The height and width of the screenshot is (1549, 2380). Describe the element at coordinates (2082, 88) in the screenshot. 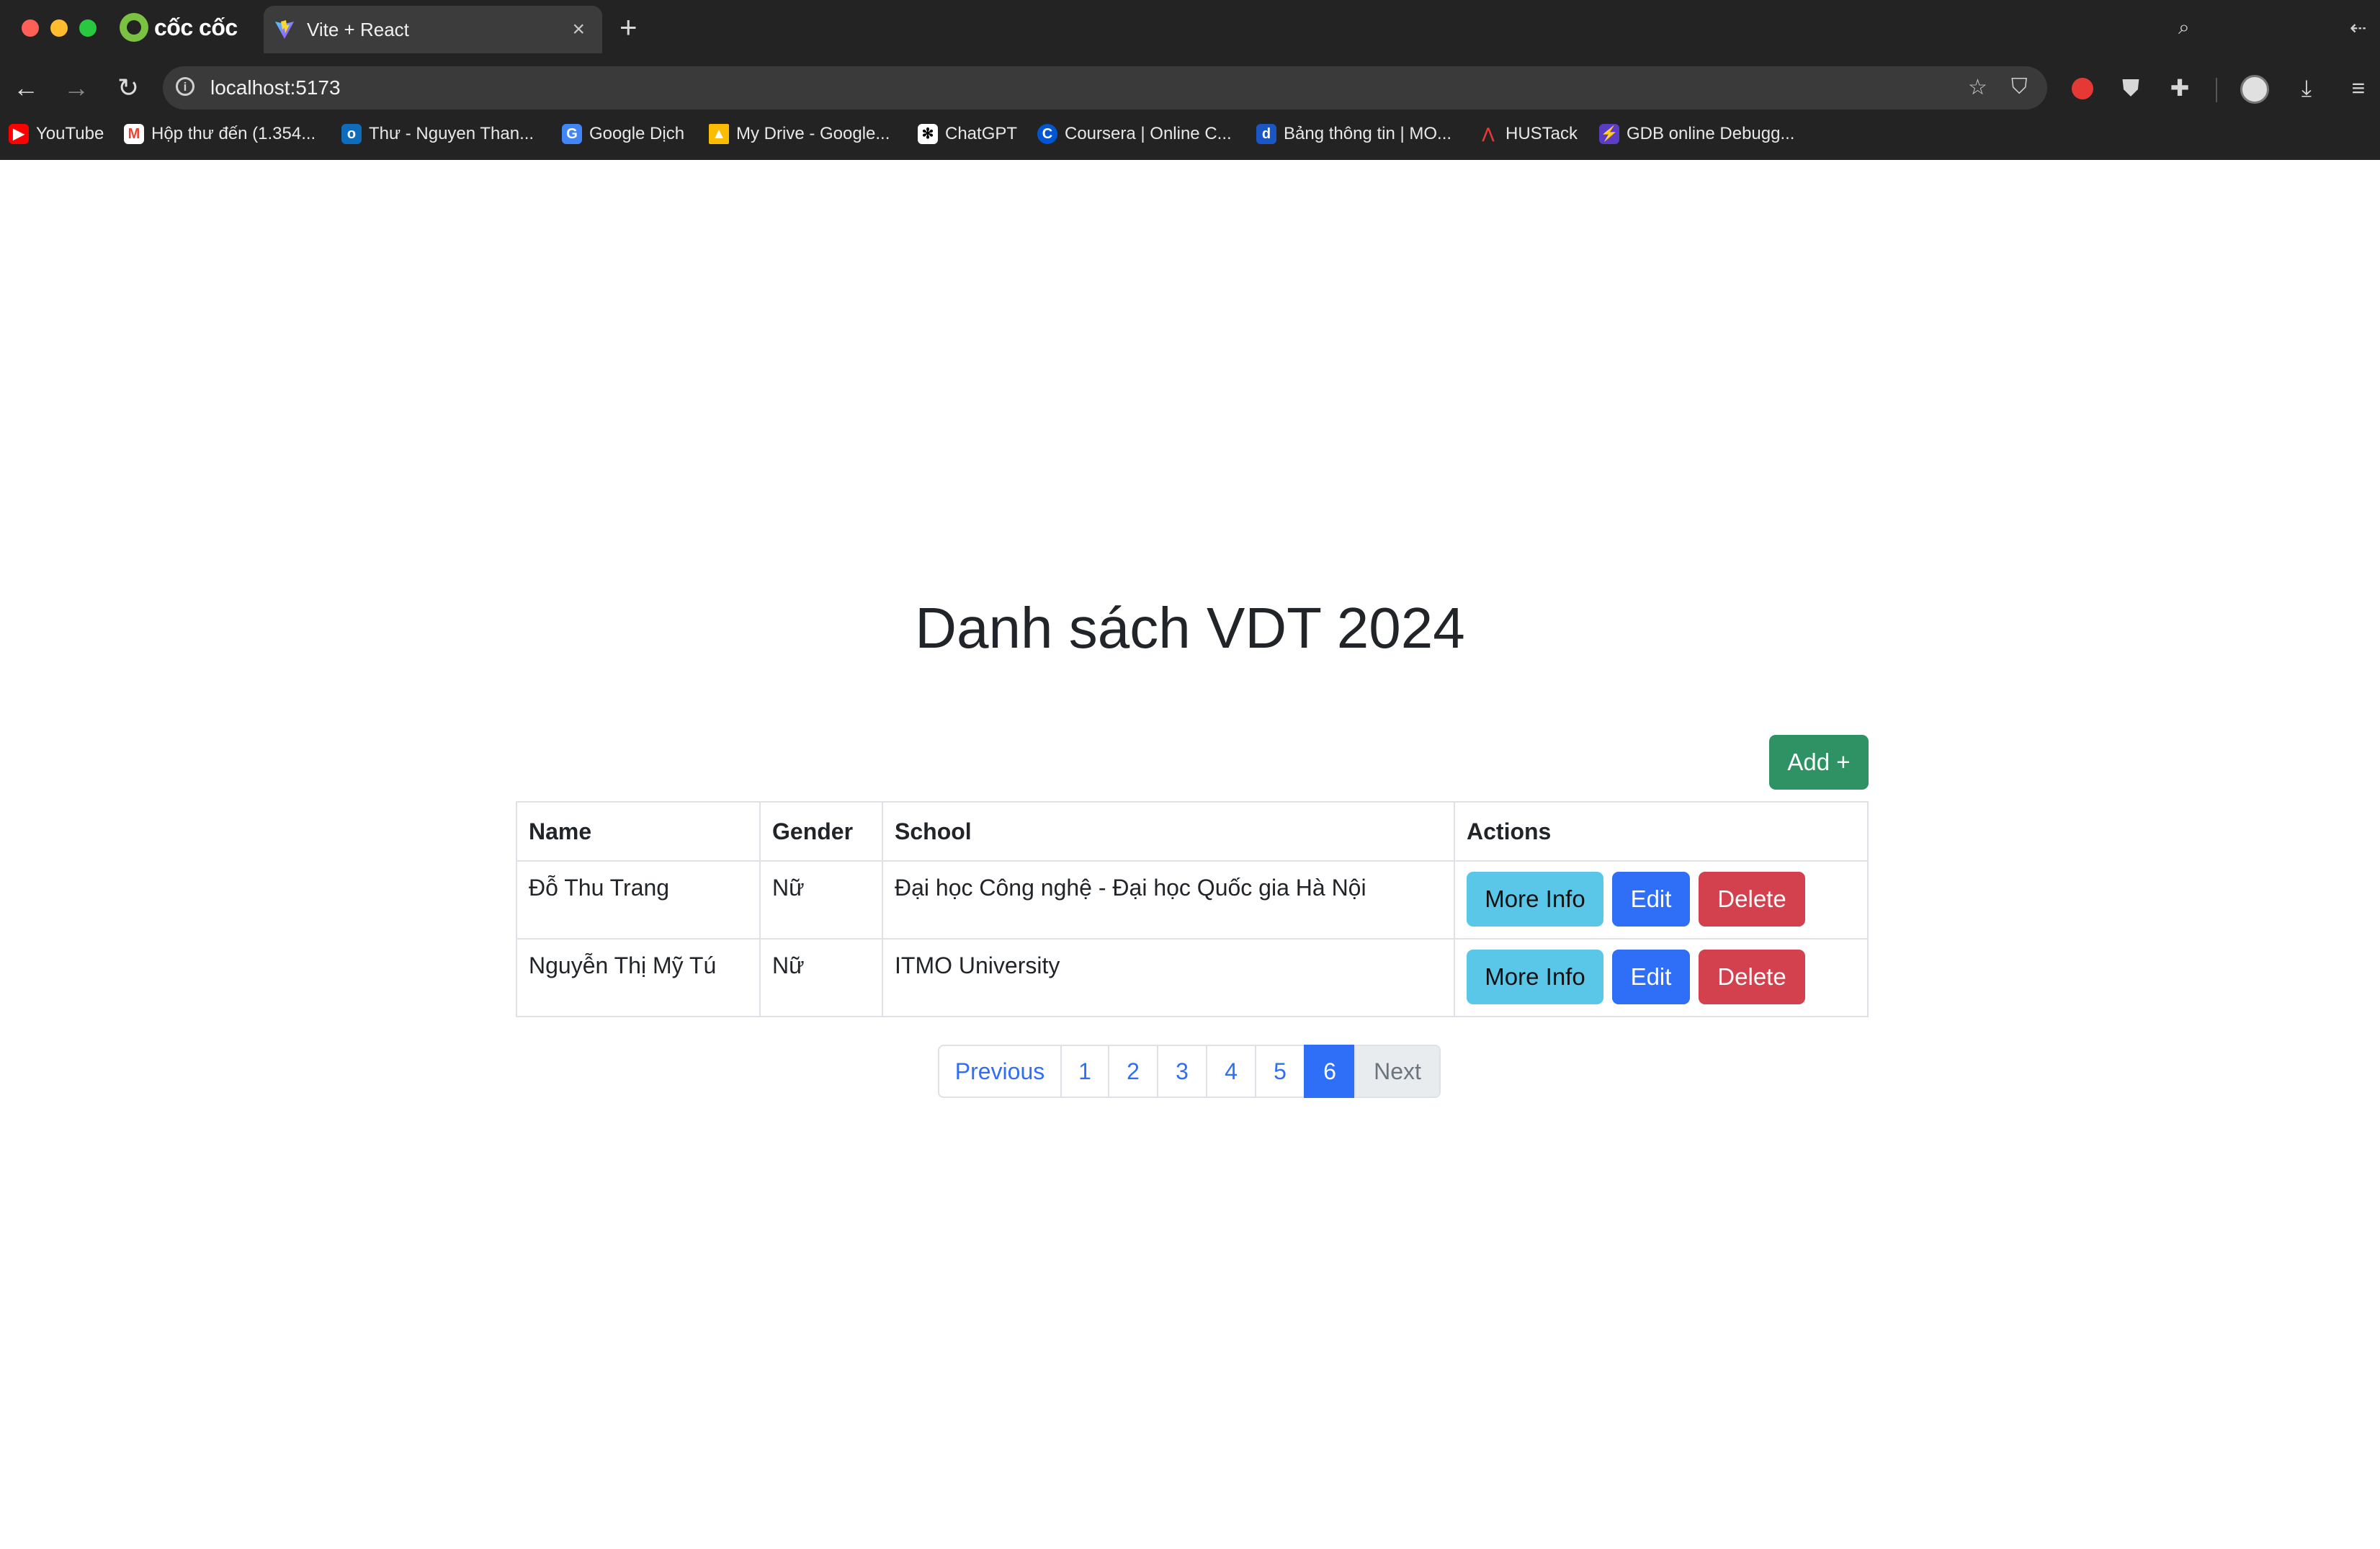

I see `adblock-extension-icon` at that location.